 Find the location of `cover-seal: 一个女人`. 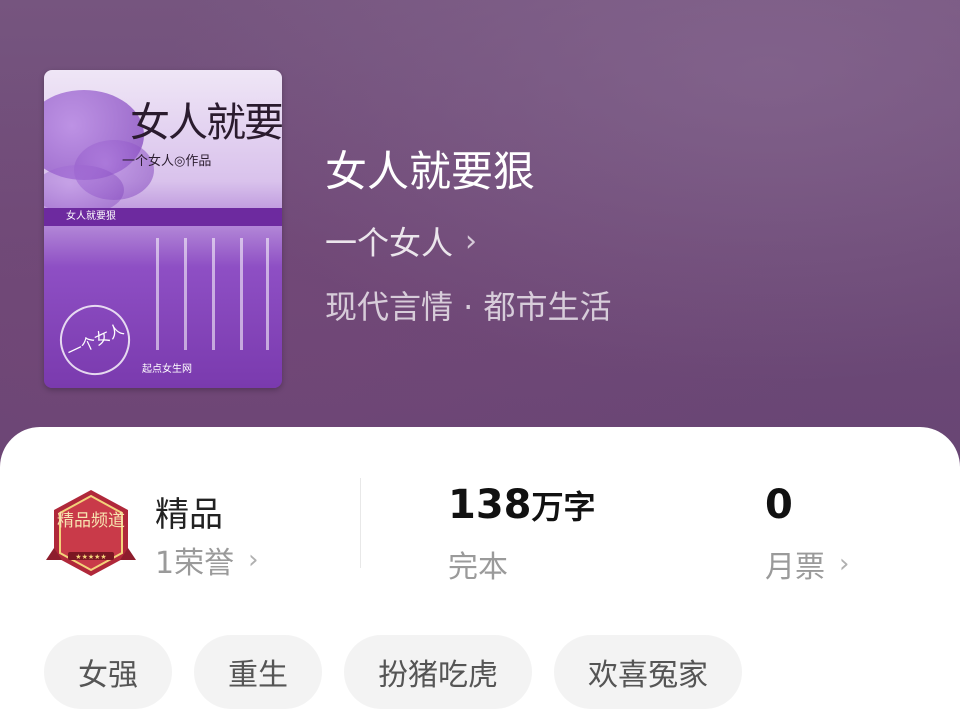

cover-seal: 一个女人 is located at coordinates (95, 340).